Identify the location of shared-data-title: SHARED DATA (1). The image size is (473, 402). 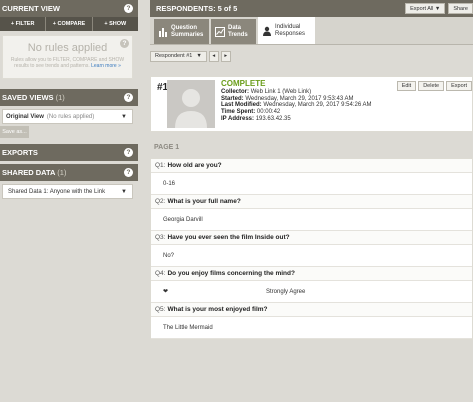
(34, 172).